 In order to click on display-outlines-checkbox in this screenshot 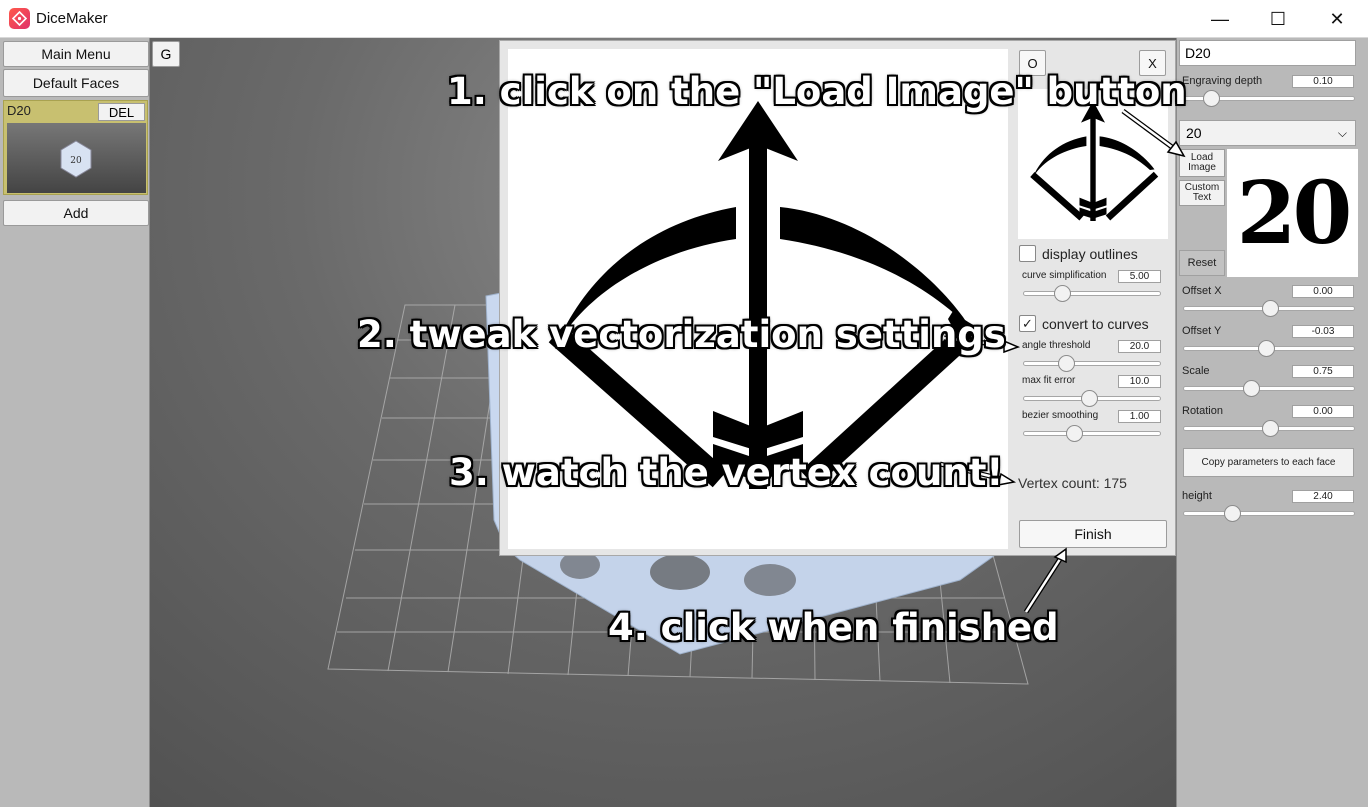, I will do `click(1027, 253)`.